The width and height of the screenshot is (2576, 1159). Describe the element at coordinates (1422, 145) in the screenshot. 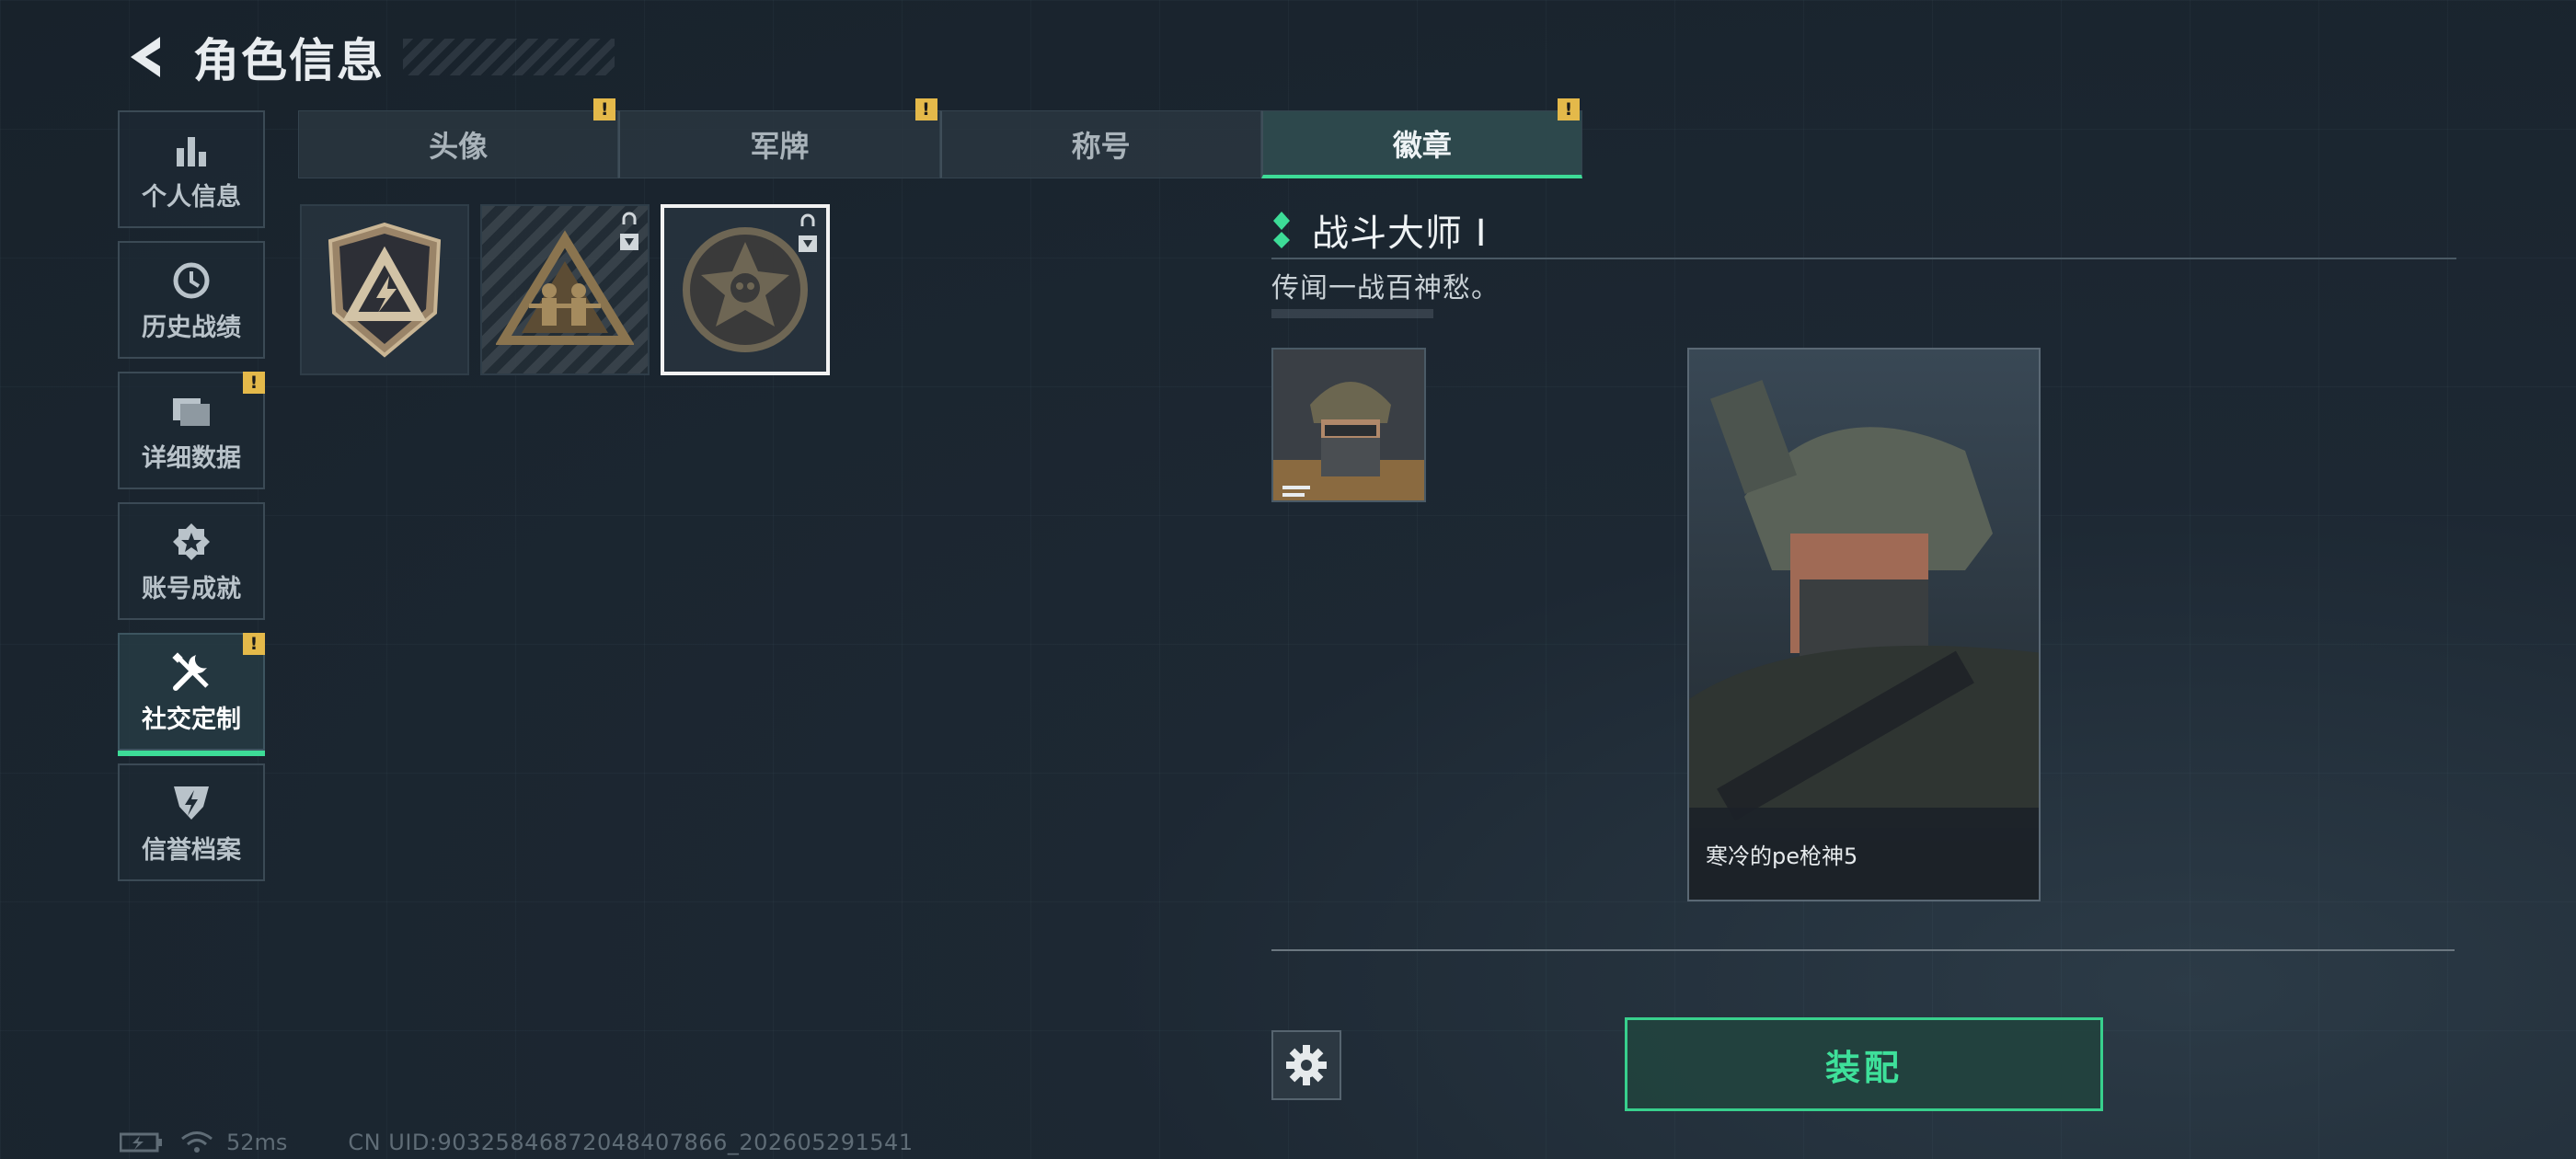

I see `tab-label: 徽章` at that location.